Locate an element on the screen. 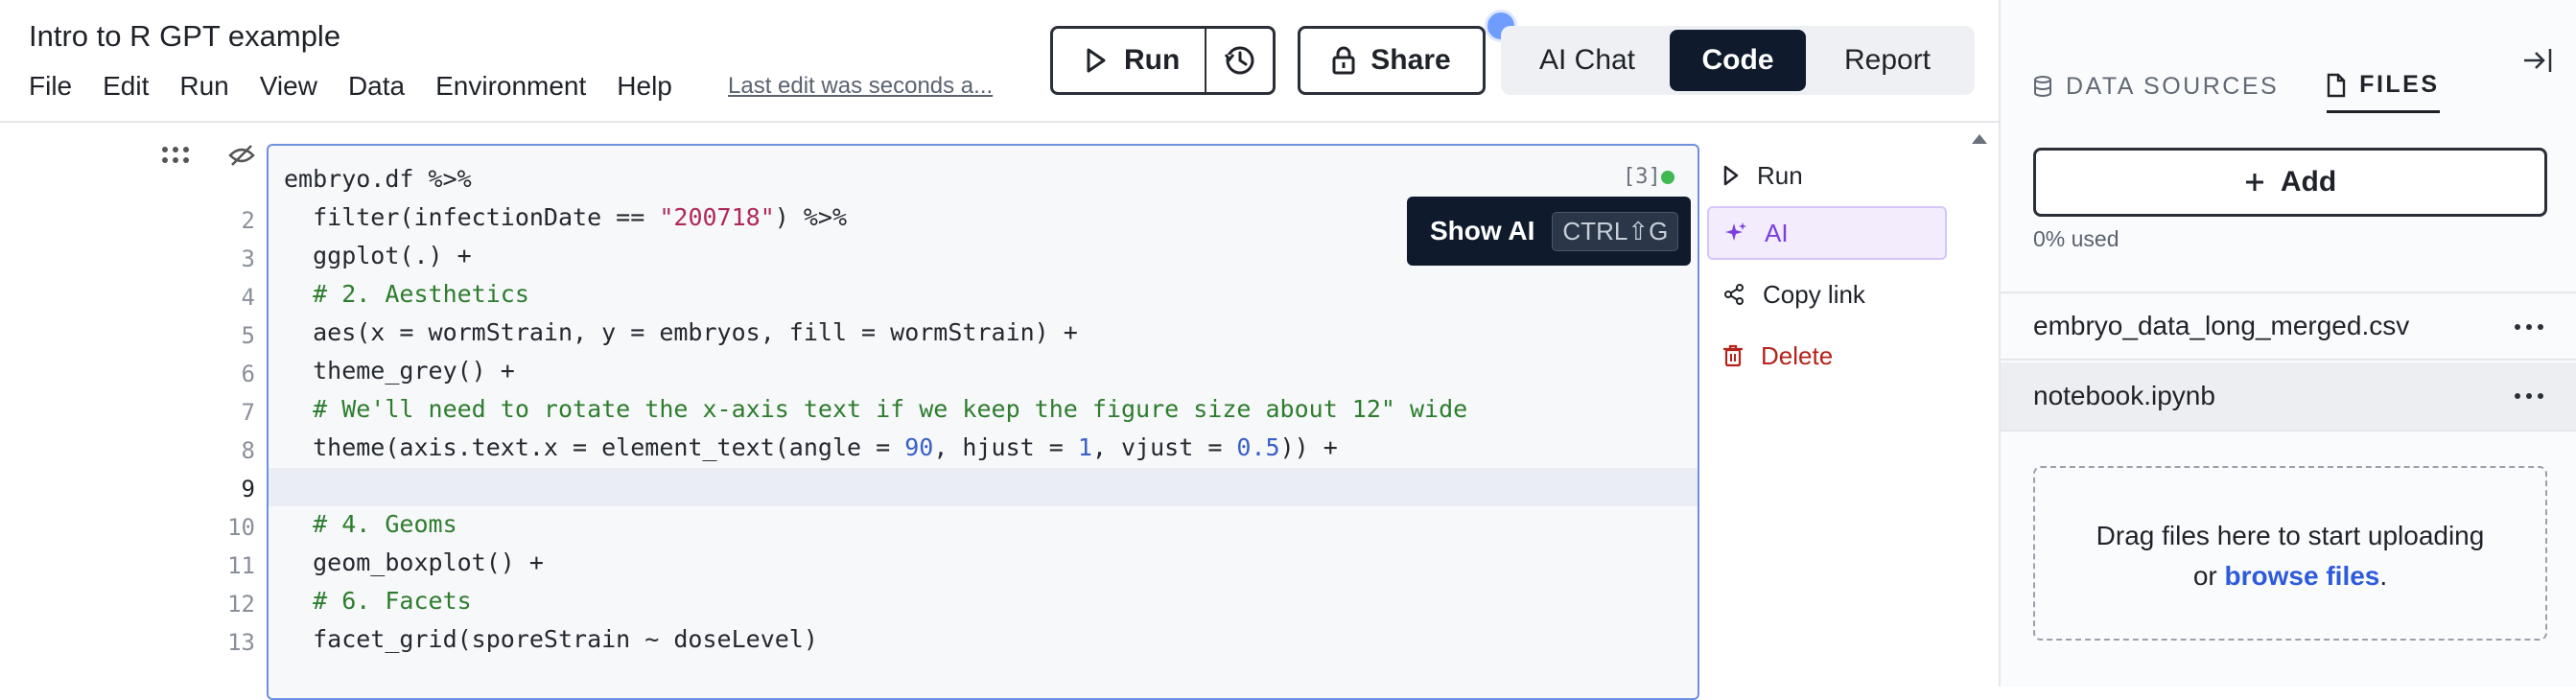 Image resolution: width=2576 pixels, height=700 pixels. mode-switch: AI Chat Code Report is located at coordinates (1738, 60).